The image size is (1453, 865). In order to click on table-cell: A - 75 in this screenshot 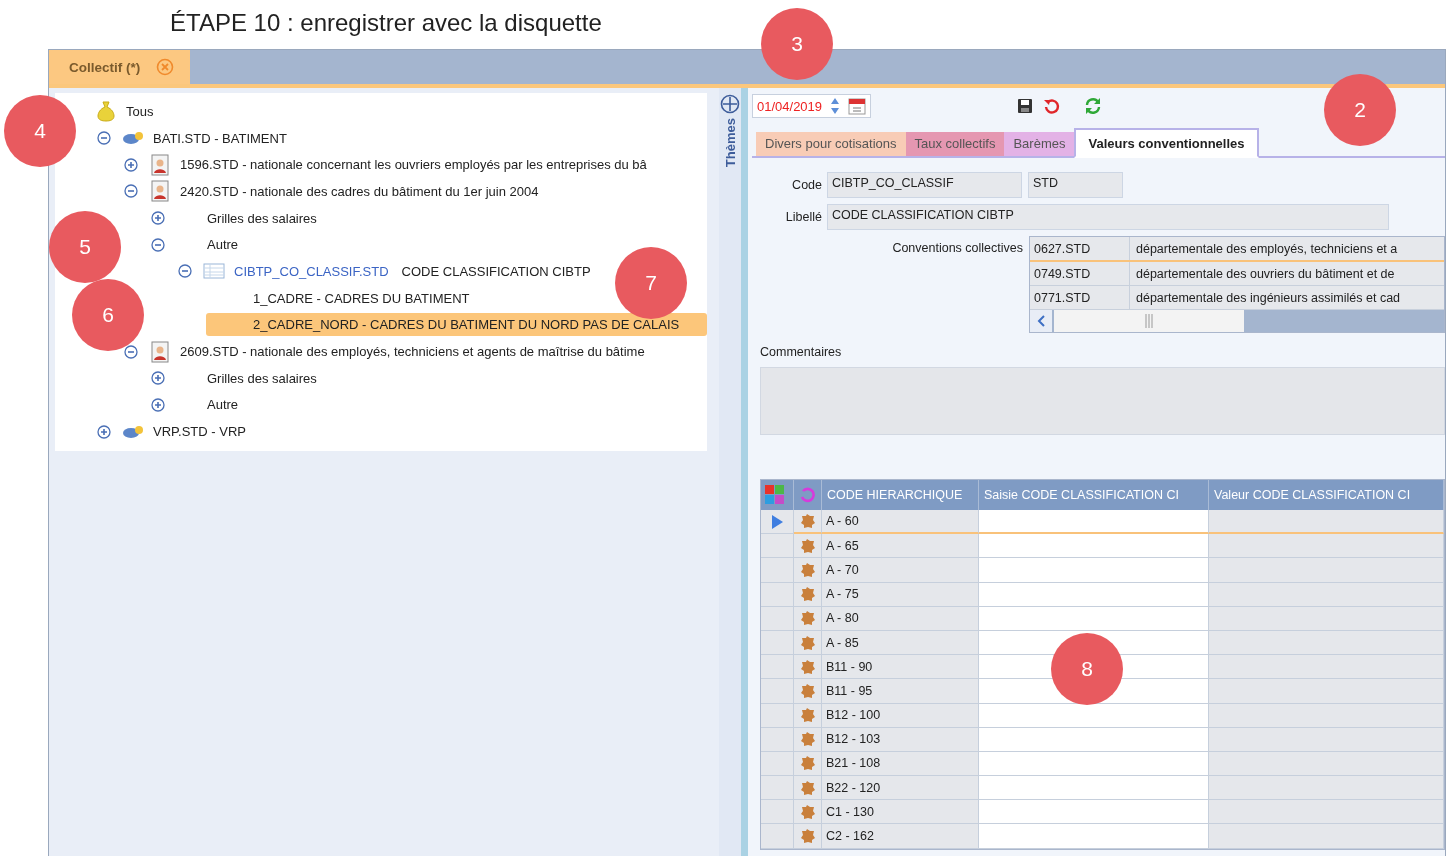, I will do `click(900, 594)`.